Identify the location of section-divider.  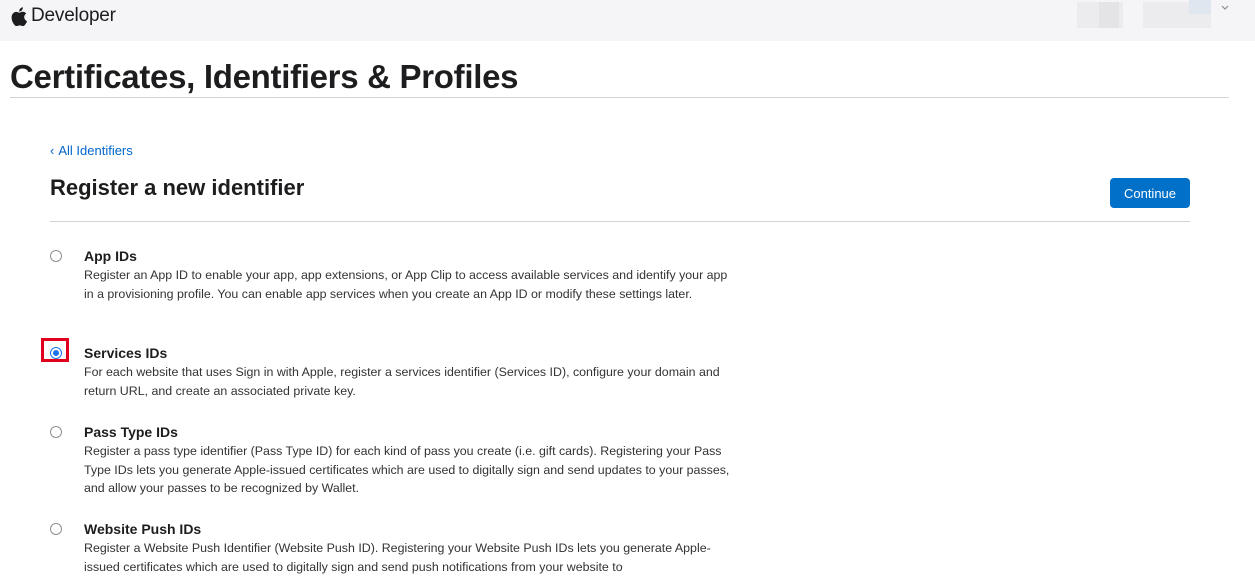
(620, 221).